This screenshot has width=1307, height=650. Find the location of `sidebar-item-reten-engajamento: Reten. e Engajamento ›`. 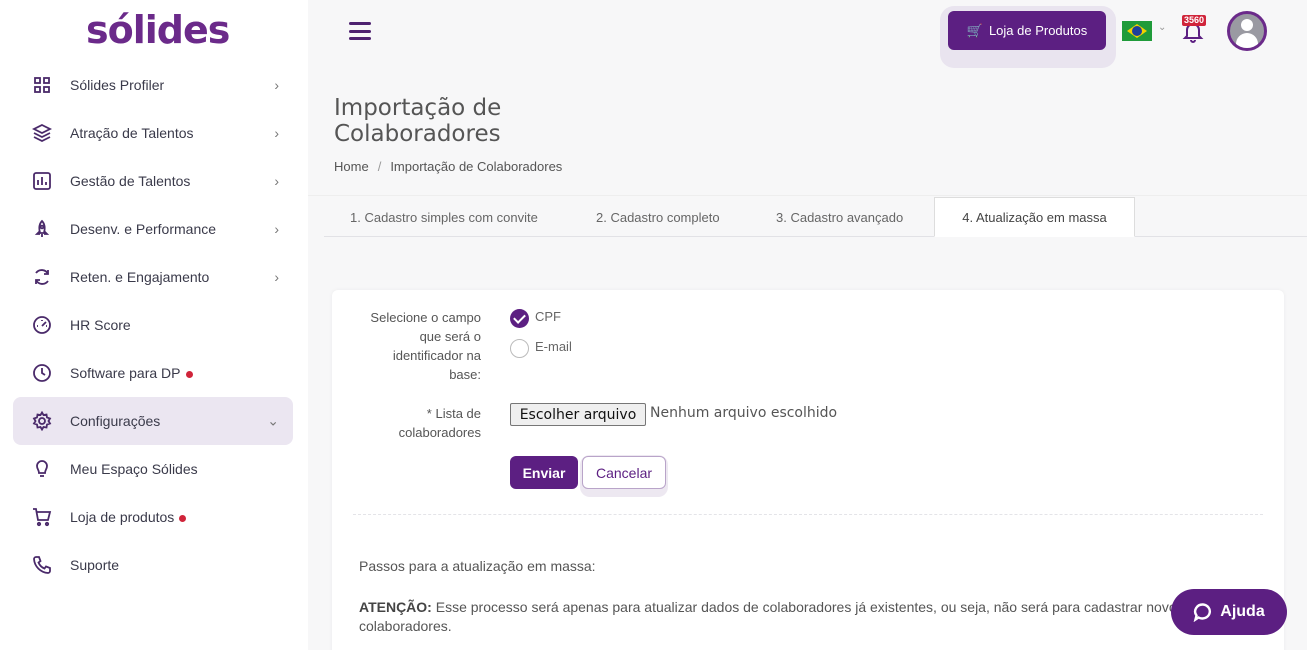

sidebar-item-reten-engajamento: Reten. e Engajamento › is located at coordinates (153, 277).